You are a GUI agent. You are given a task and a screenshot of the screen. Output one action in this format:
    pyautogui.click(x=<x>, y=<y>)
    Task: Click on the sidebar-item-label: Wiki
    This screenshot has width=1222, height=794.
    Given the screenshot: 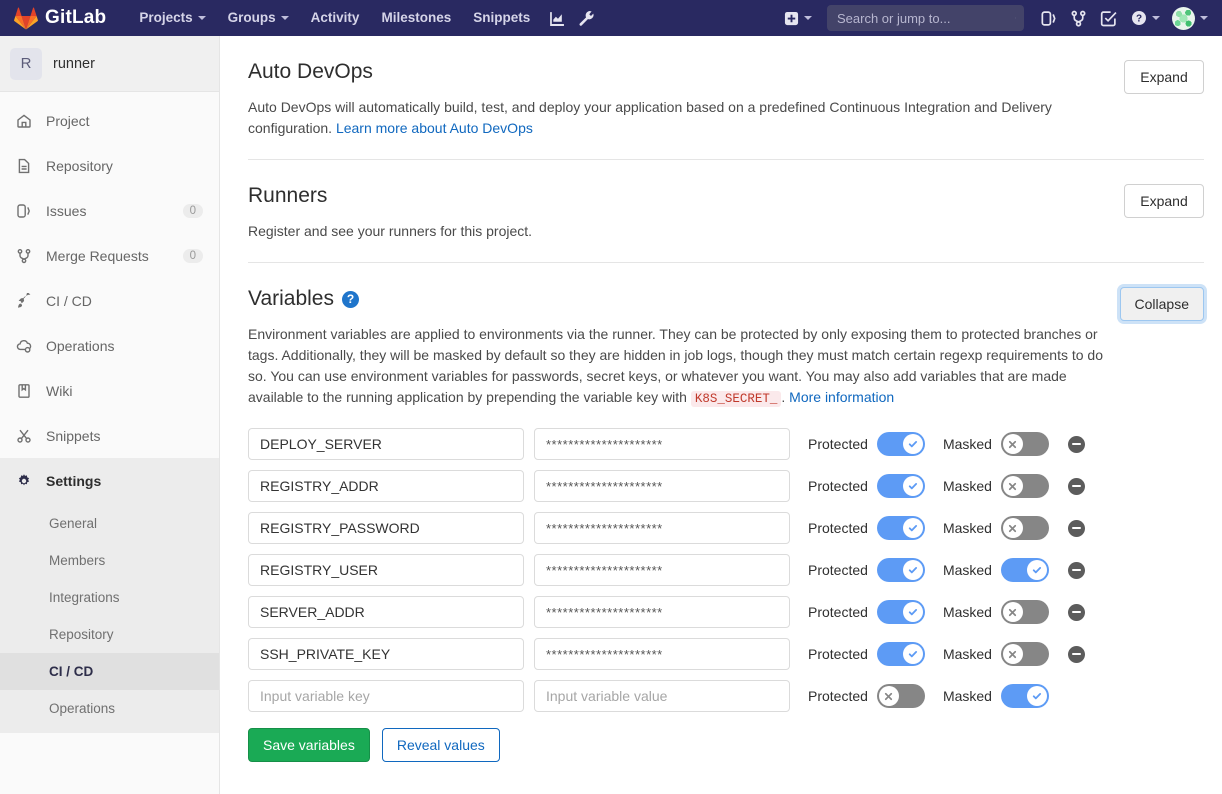 What is the action you would take?
    pyautogui.click(x=59, y=390)
    